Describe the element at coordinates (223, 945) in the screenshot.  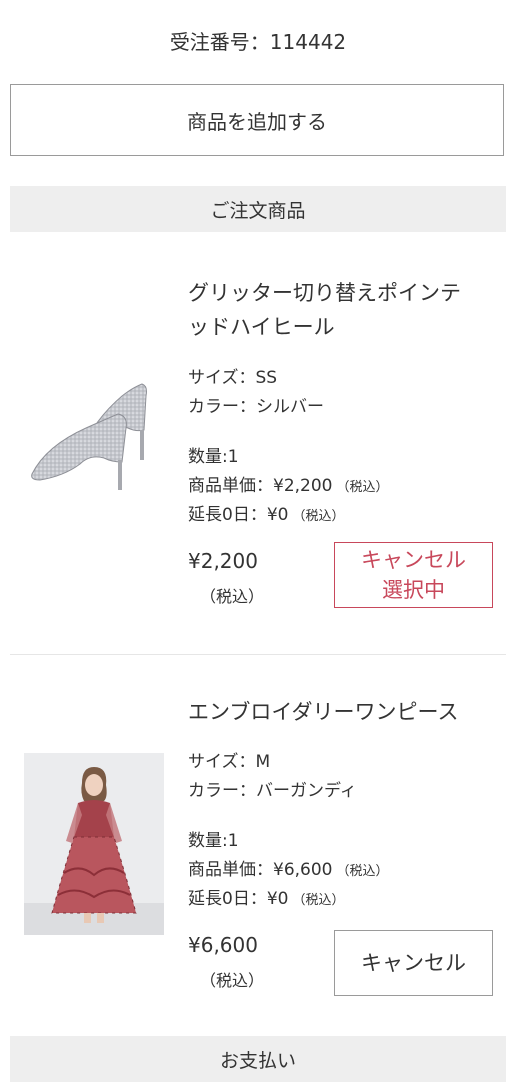
I see `item-price: ¥6,600` at that location.